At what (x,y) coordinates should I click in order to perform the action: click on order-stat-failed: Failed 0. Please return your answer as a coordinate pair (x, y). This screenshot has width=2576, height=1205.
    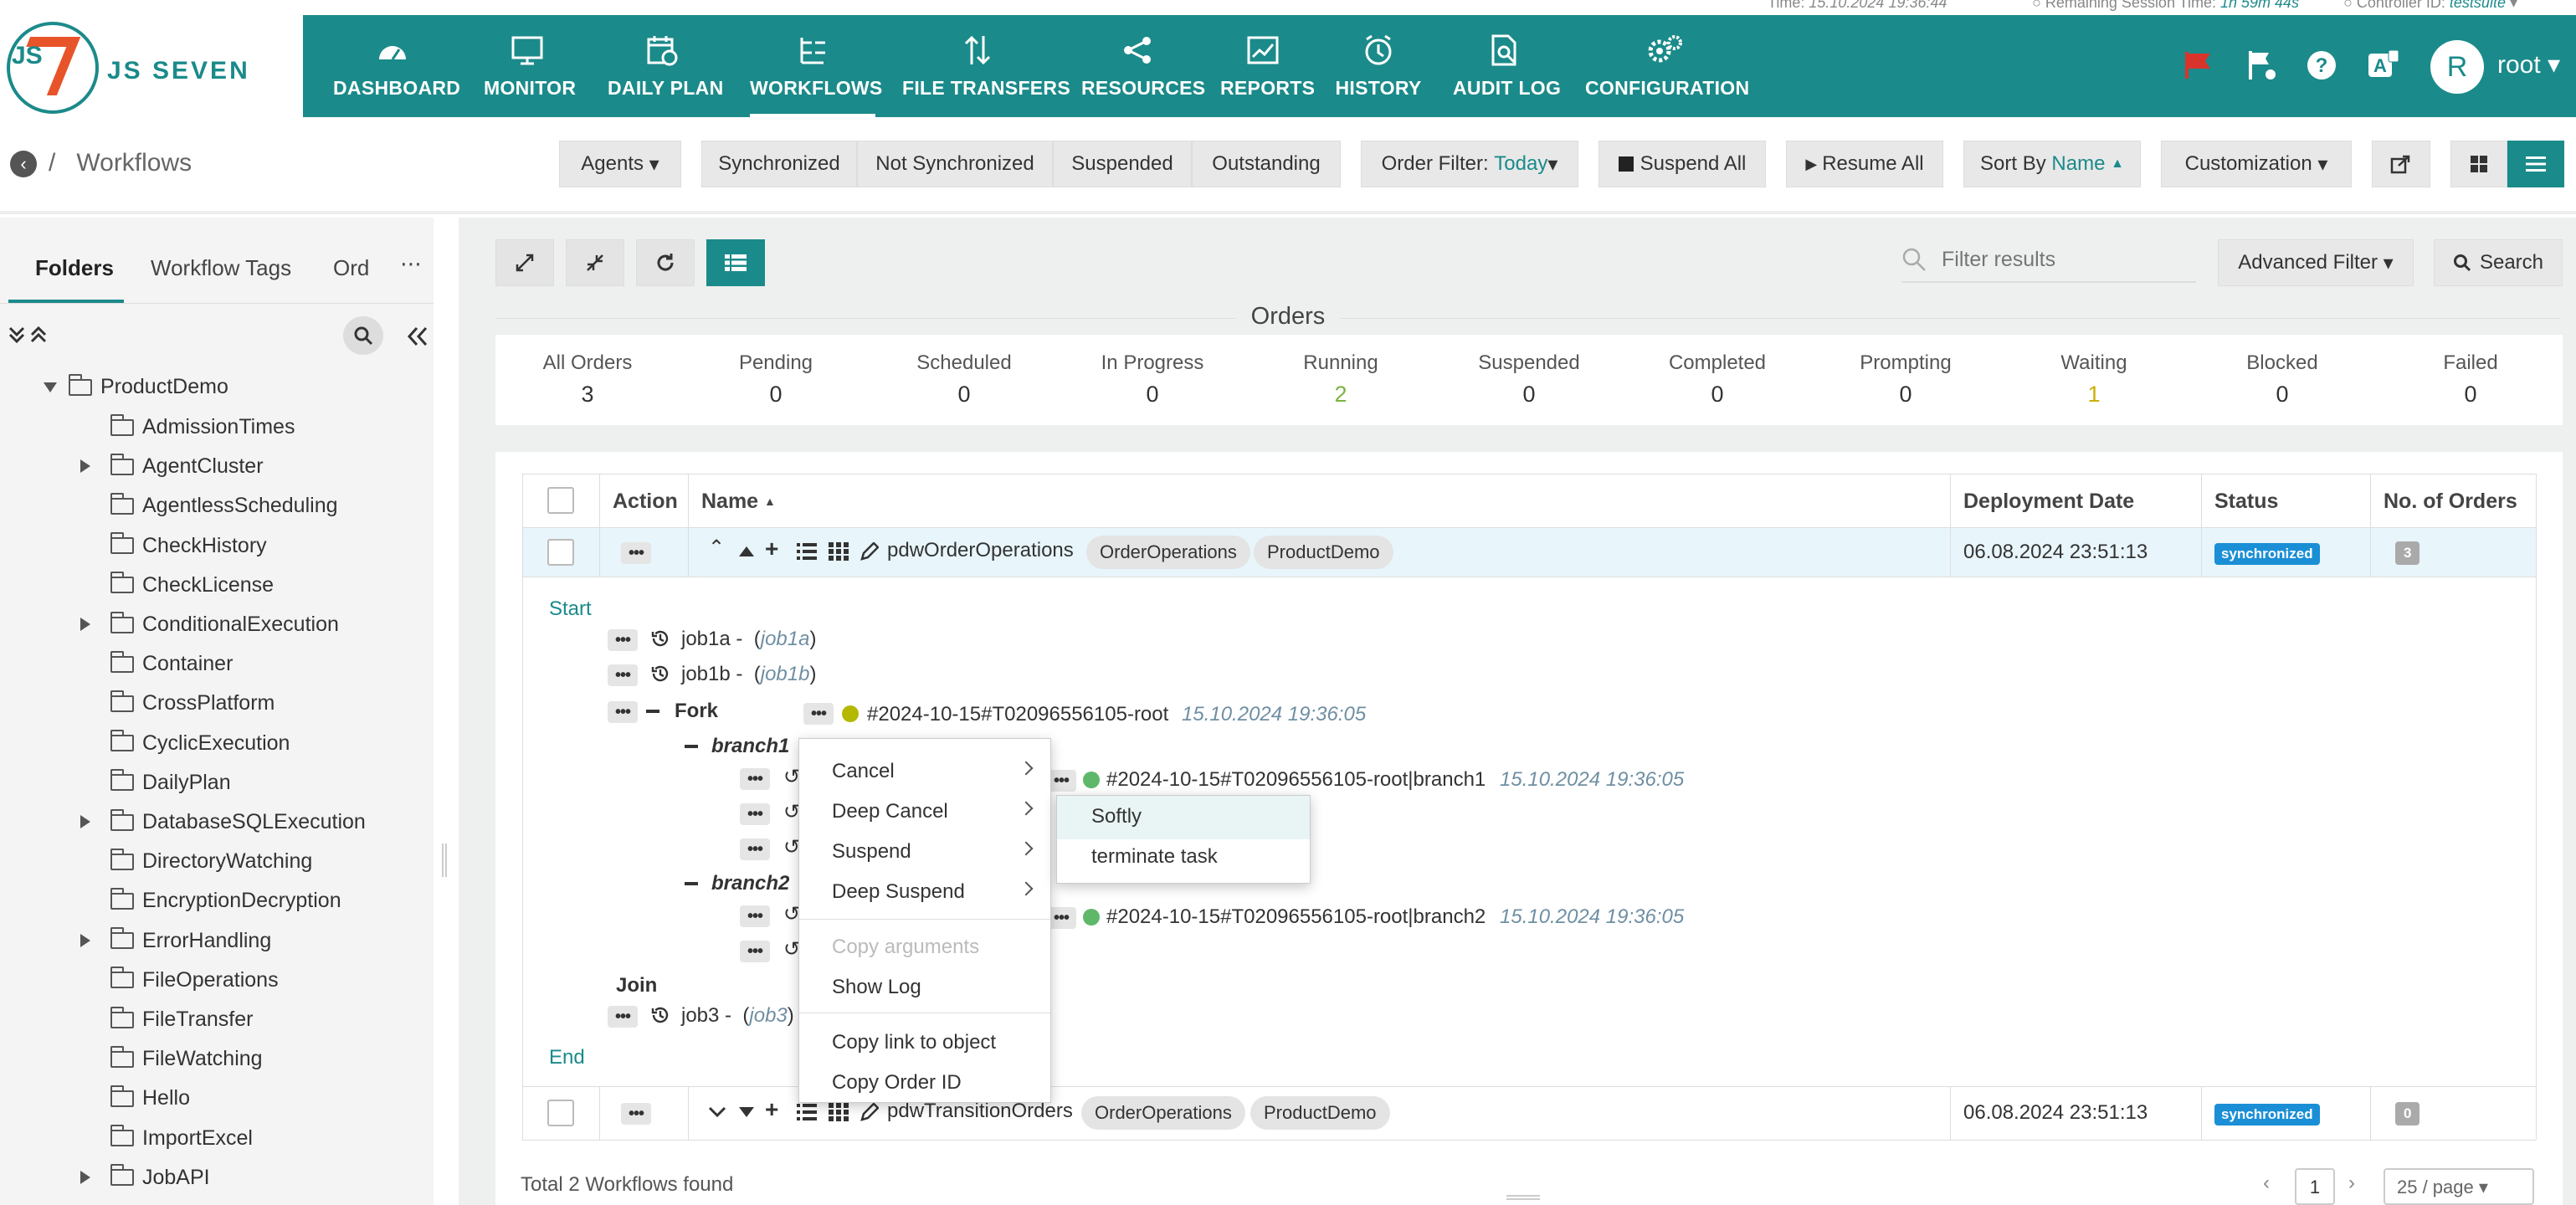
    Looking at the image, I should click on (2470, 379).